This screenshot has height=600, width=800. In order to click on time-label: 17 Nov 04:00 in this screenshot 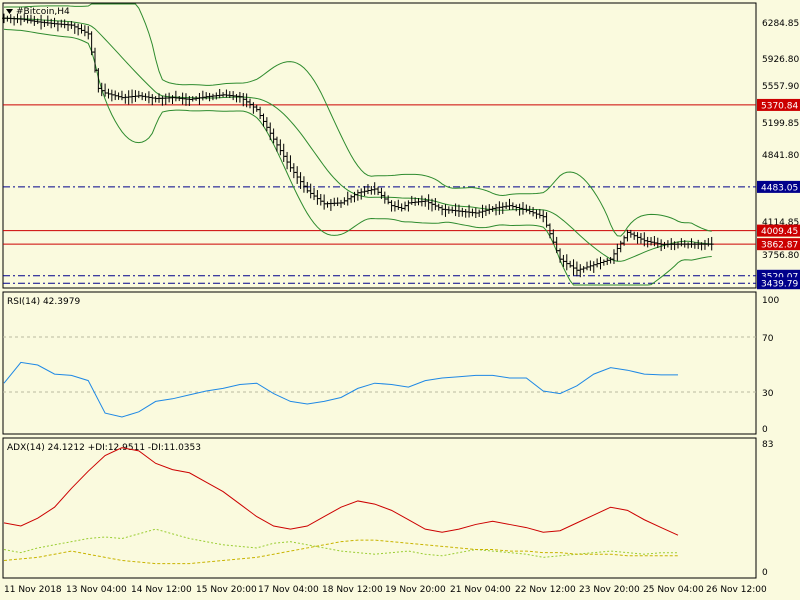, I will do `click(288, 590)`.